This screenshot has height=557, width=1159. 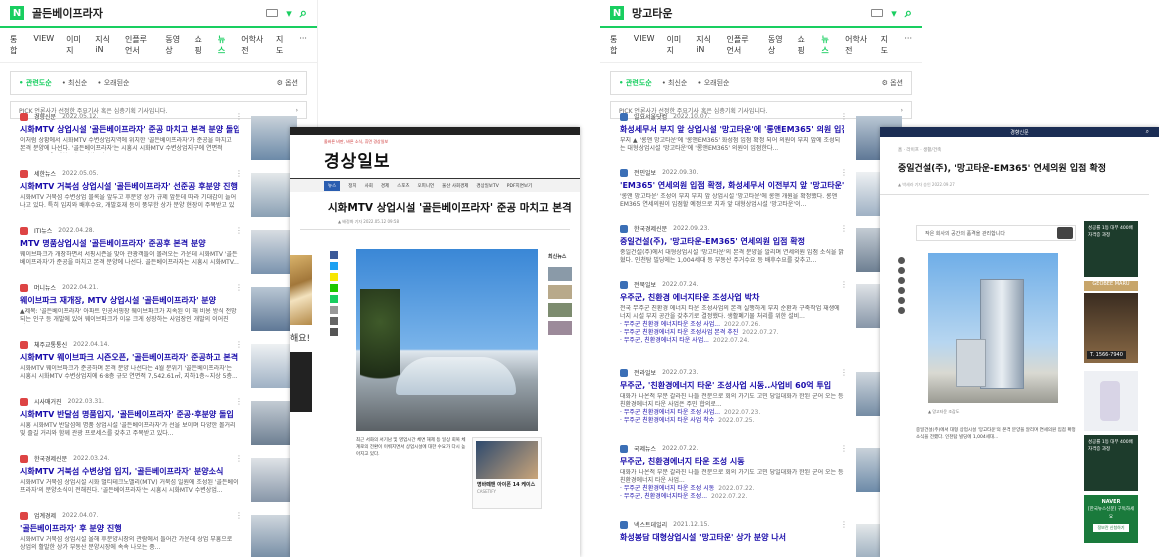 I want to click on press-name: 넥스트데일리, so click(x=650, y=524).